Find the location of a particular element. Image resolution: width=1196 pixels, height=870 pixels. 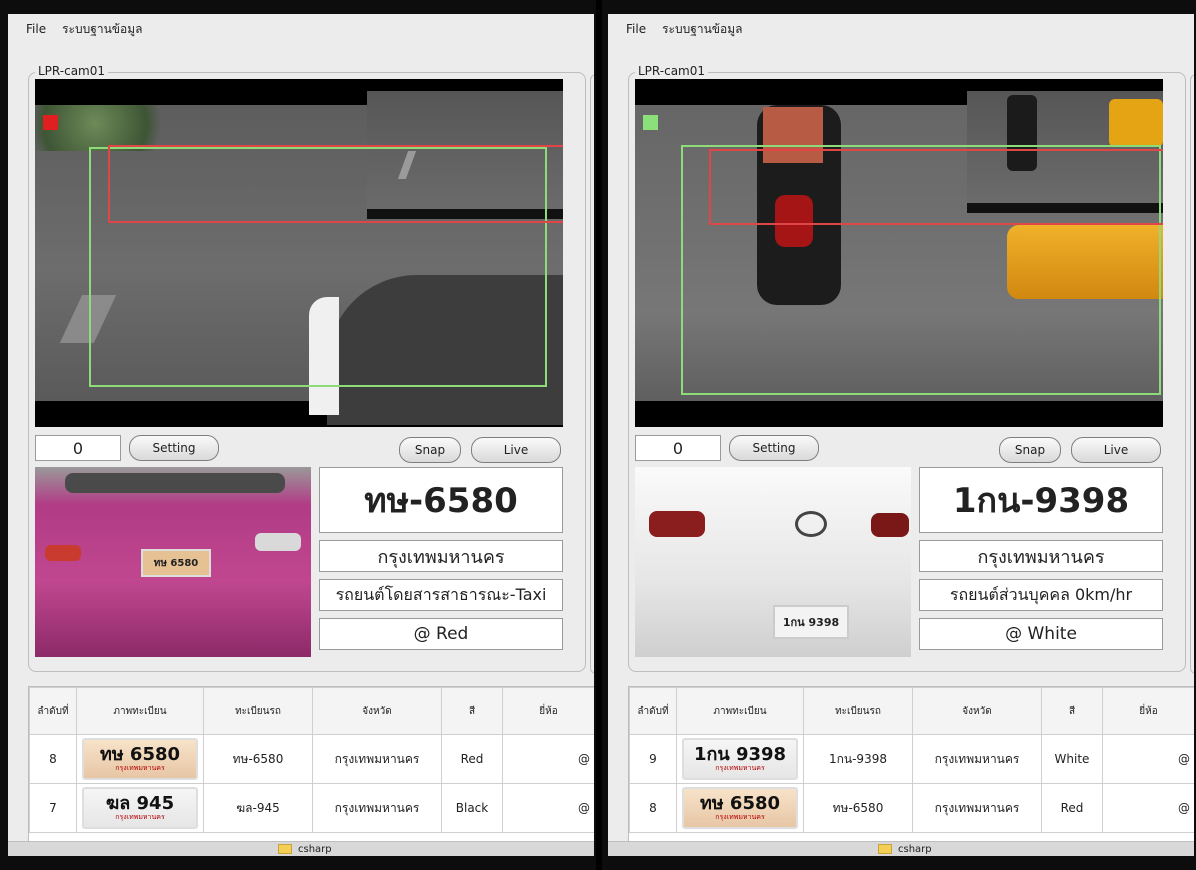

plate-number-display: 1กน-9398 is located at coordinates (1041, 500).